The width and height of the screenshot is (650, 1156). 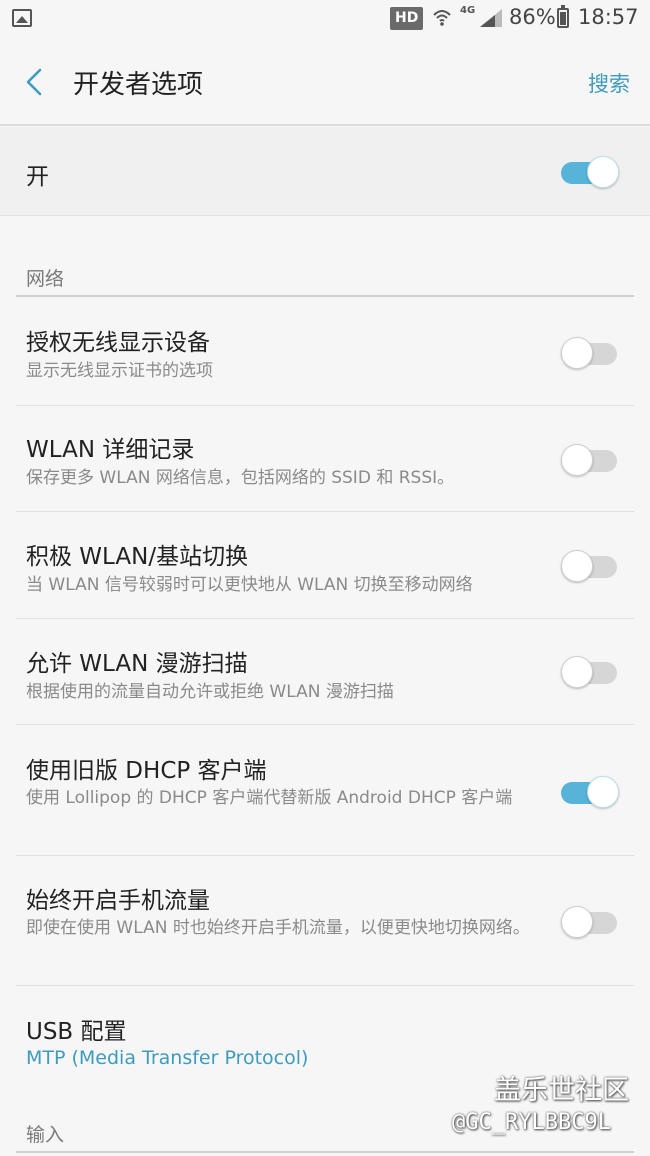 What do you see at coordinates (45, 1135) in the screenshot?
I see `section-header-input: 输入` at bounding box center [45, 1135].